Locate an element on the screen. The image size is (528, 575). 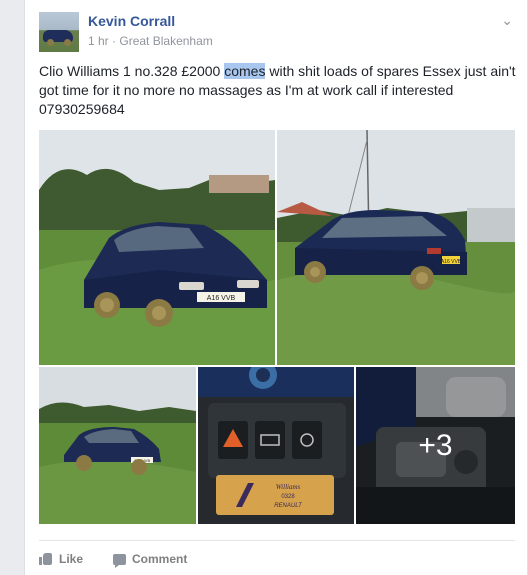
author-avatar is located at coordinates (59, 32).